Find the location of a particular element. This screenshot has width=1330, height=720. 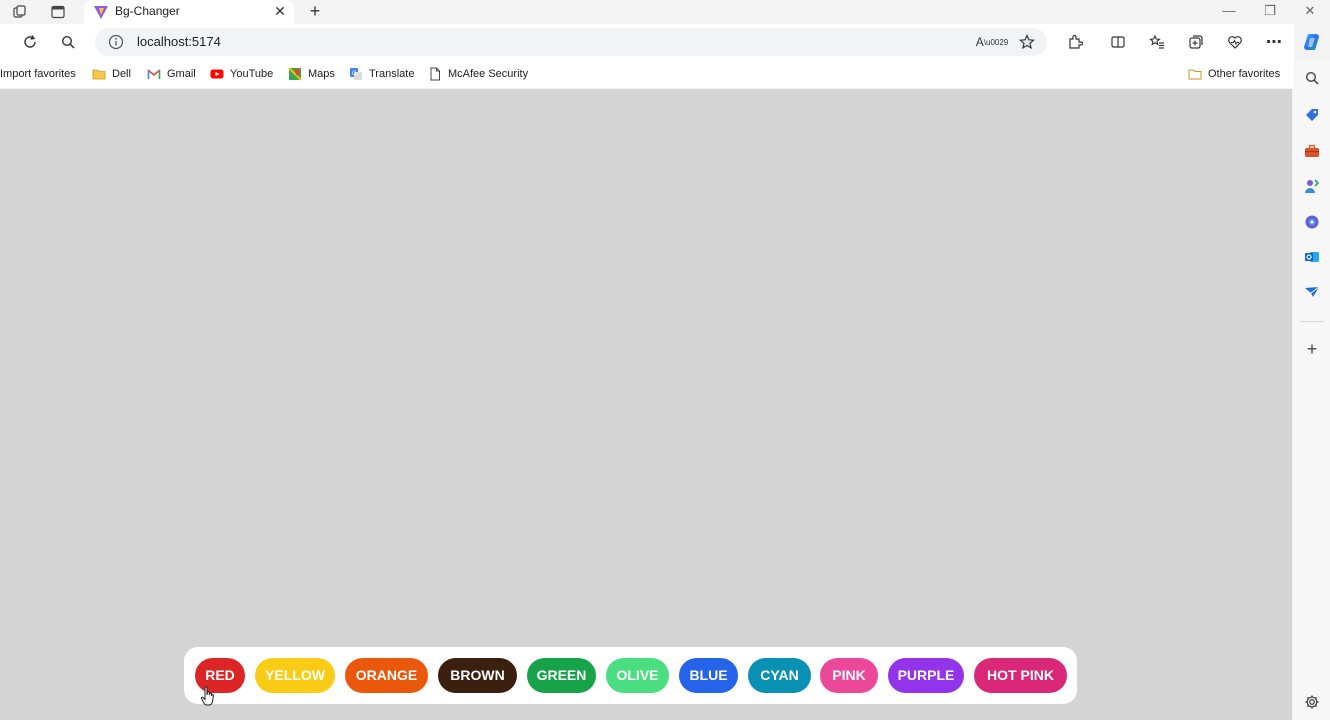

other-favorites-label: Other favorites is located at coordinates (1244, 74).